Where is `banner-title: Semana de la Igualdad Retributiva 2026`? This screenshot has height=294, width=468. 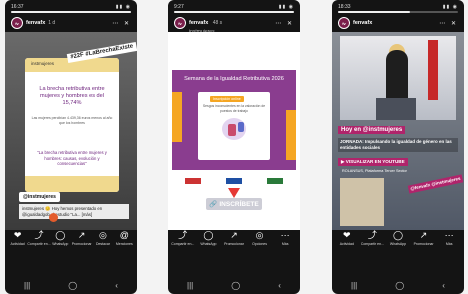 banner-title: Semana de la Igualdad Retributiva 2026 is located at coordinates (234, 79).